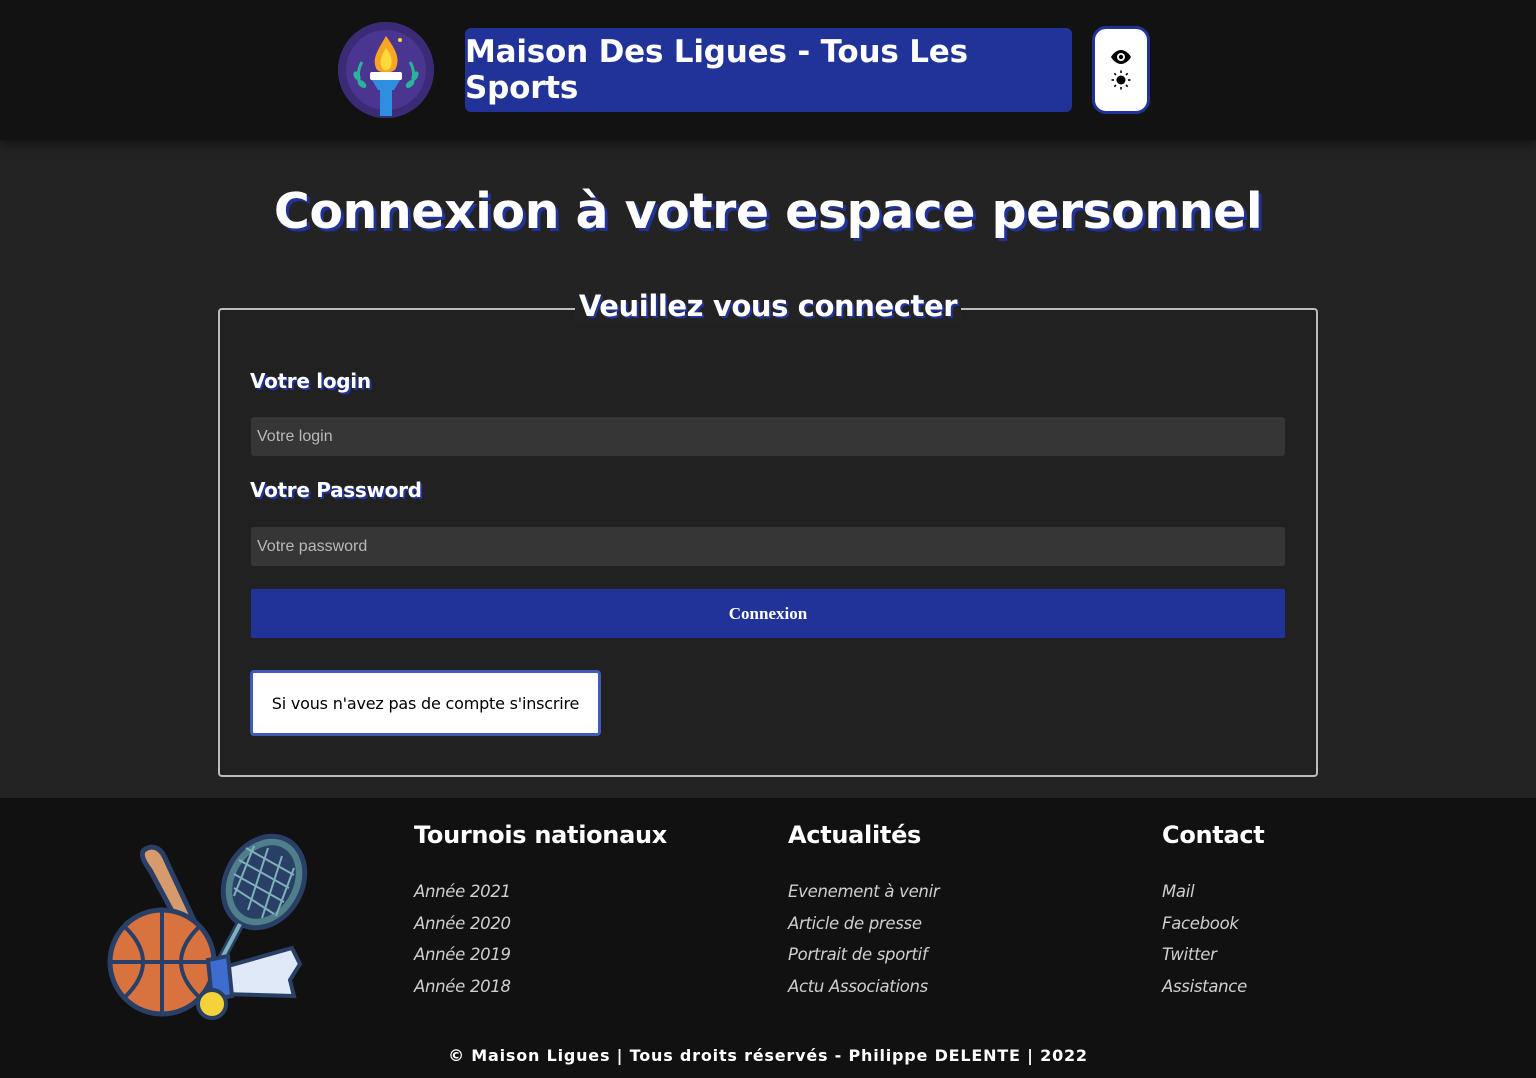 The height and width of the screenshot is (1078, 1536). I want to click on eye-icon, so click(1121, 57).